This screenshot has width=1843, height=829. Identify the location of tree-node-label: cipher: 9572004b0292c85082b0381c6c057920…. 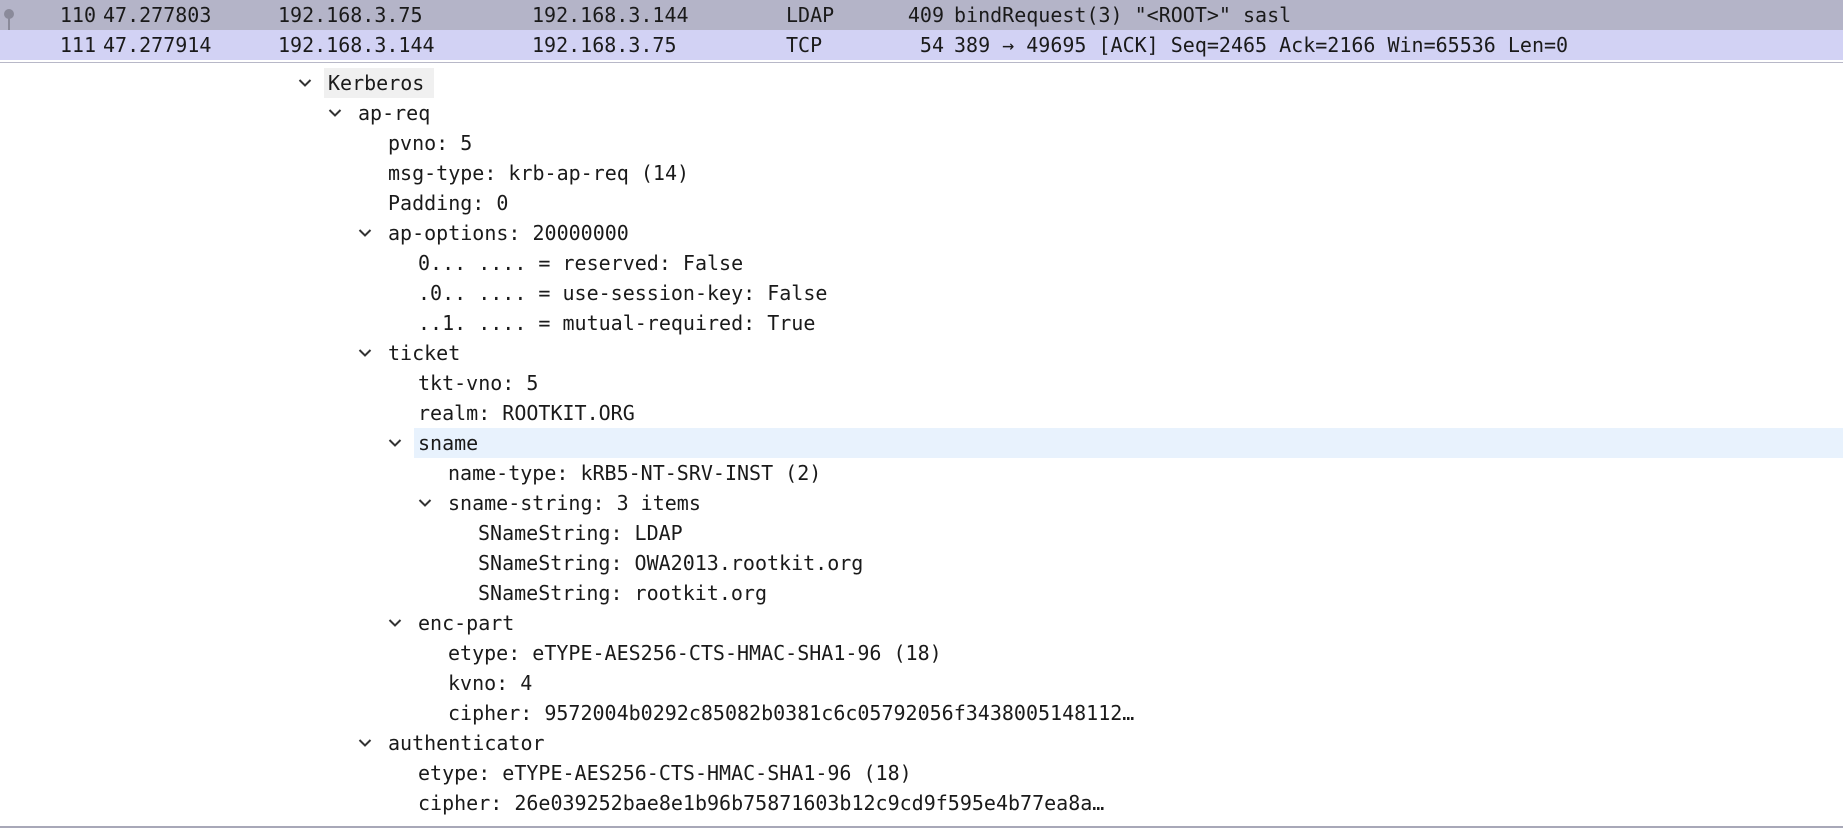
(791, 713).